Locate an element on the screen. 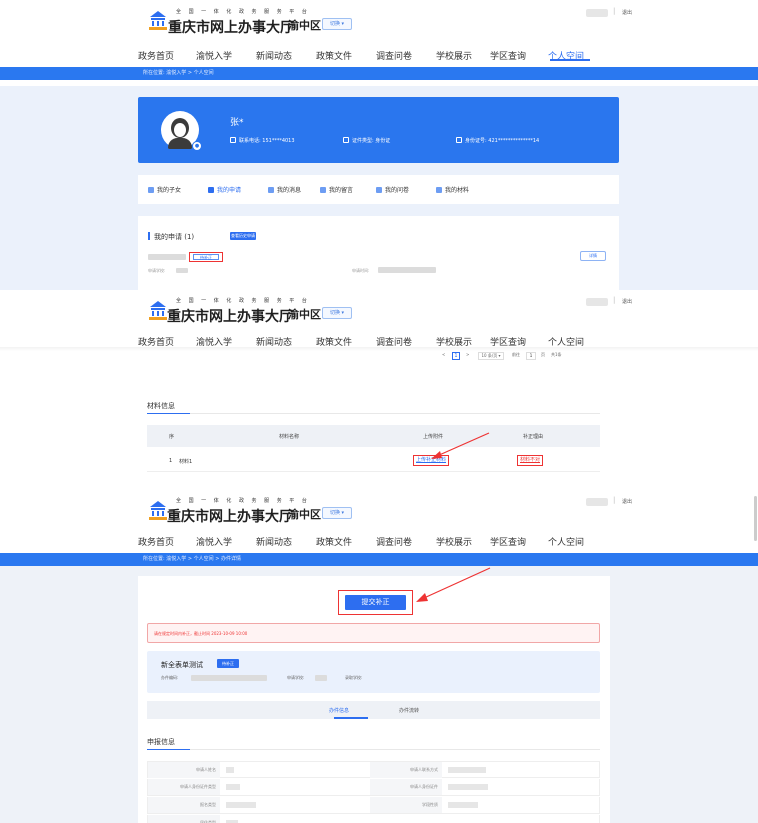 The height and width of the screenshot is (823, 758). id-card-icon is located at coordinates (346, 140).